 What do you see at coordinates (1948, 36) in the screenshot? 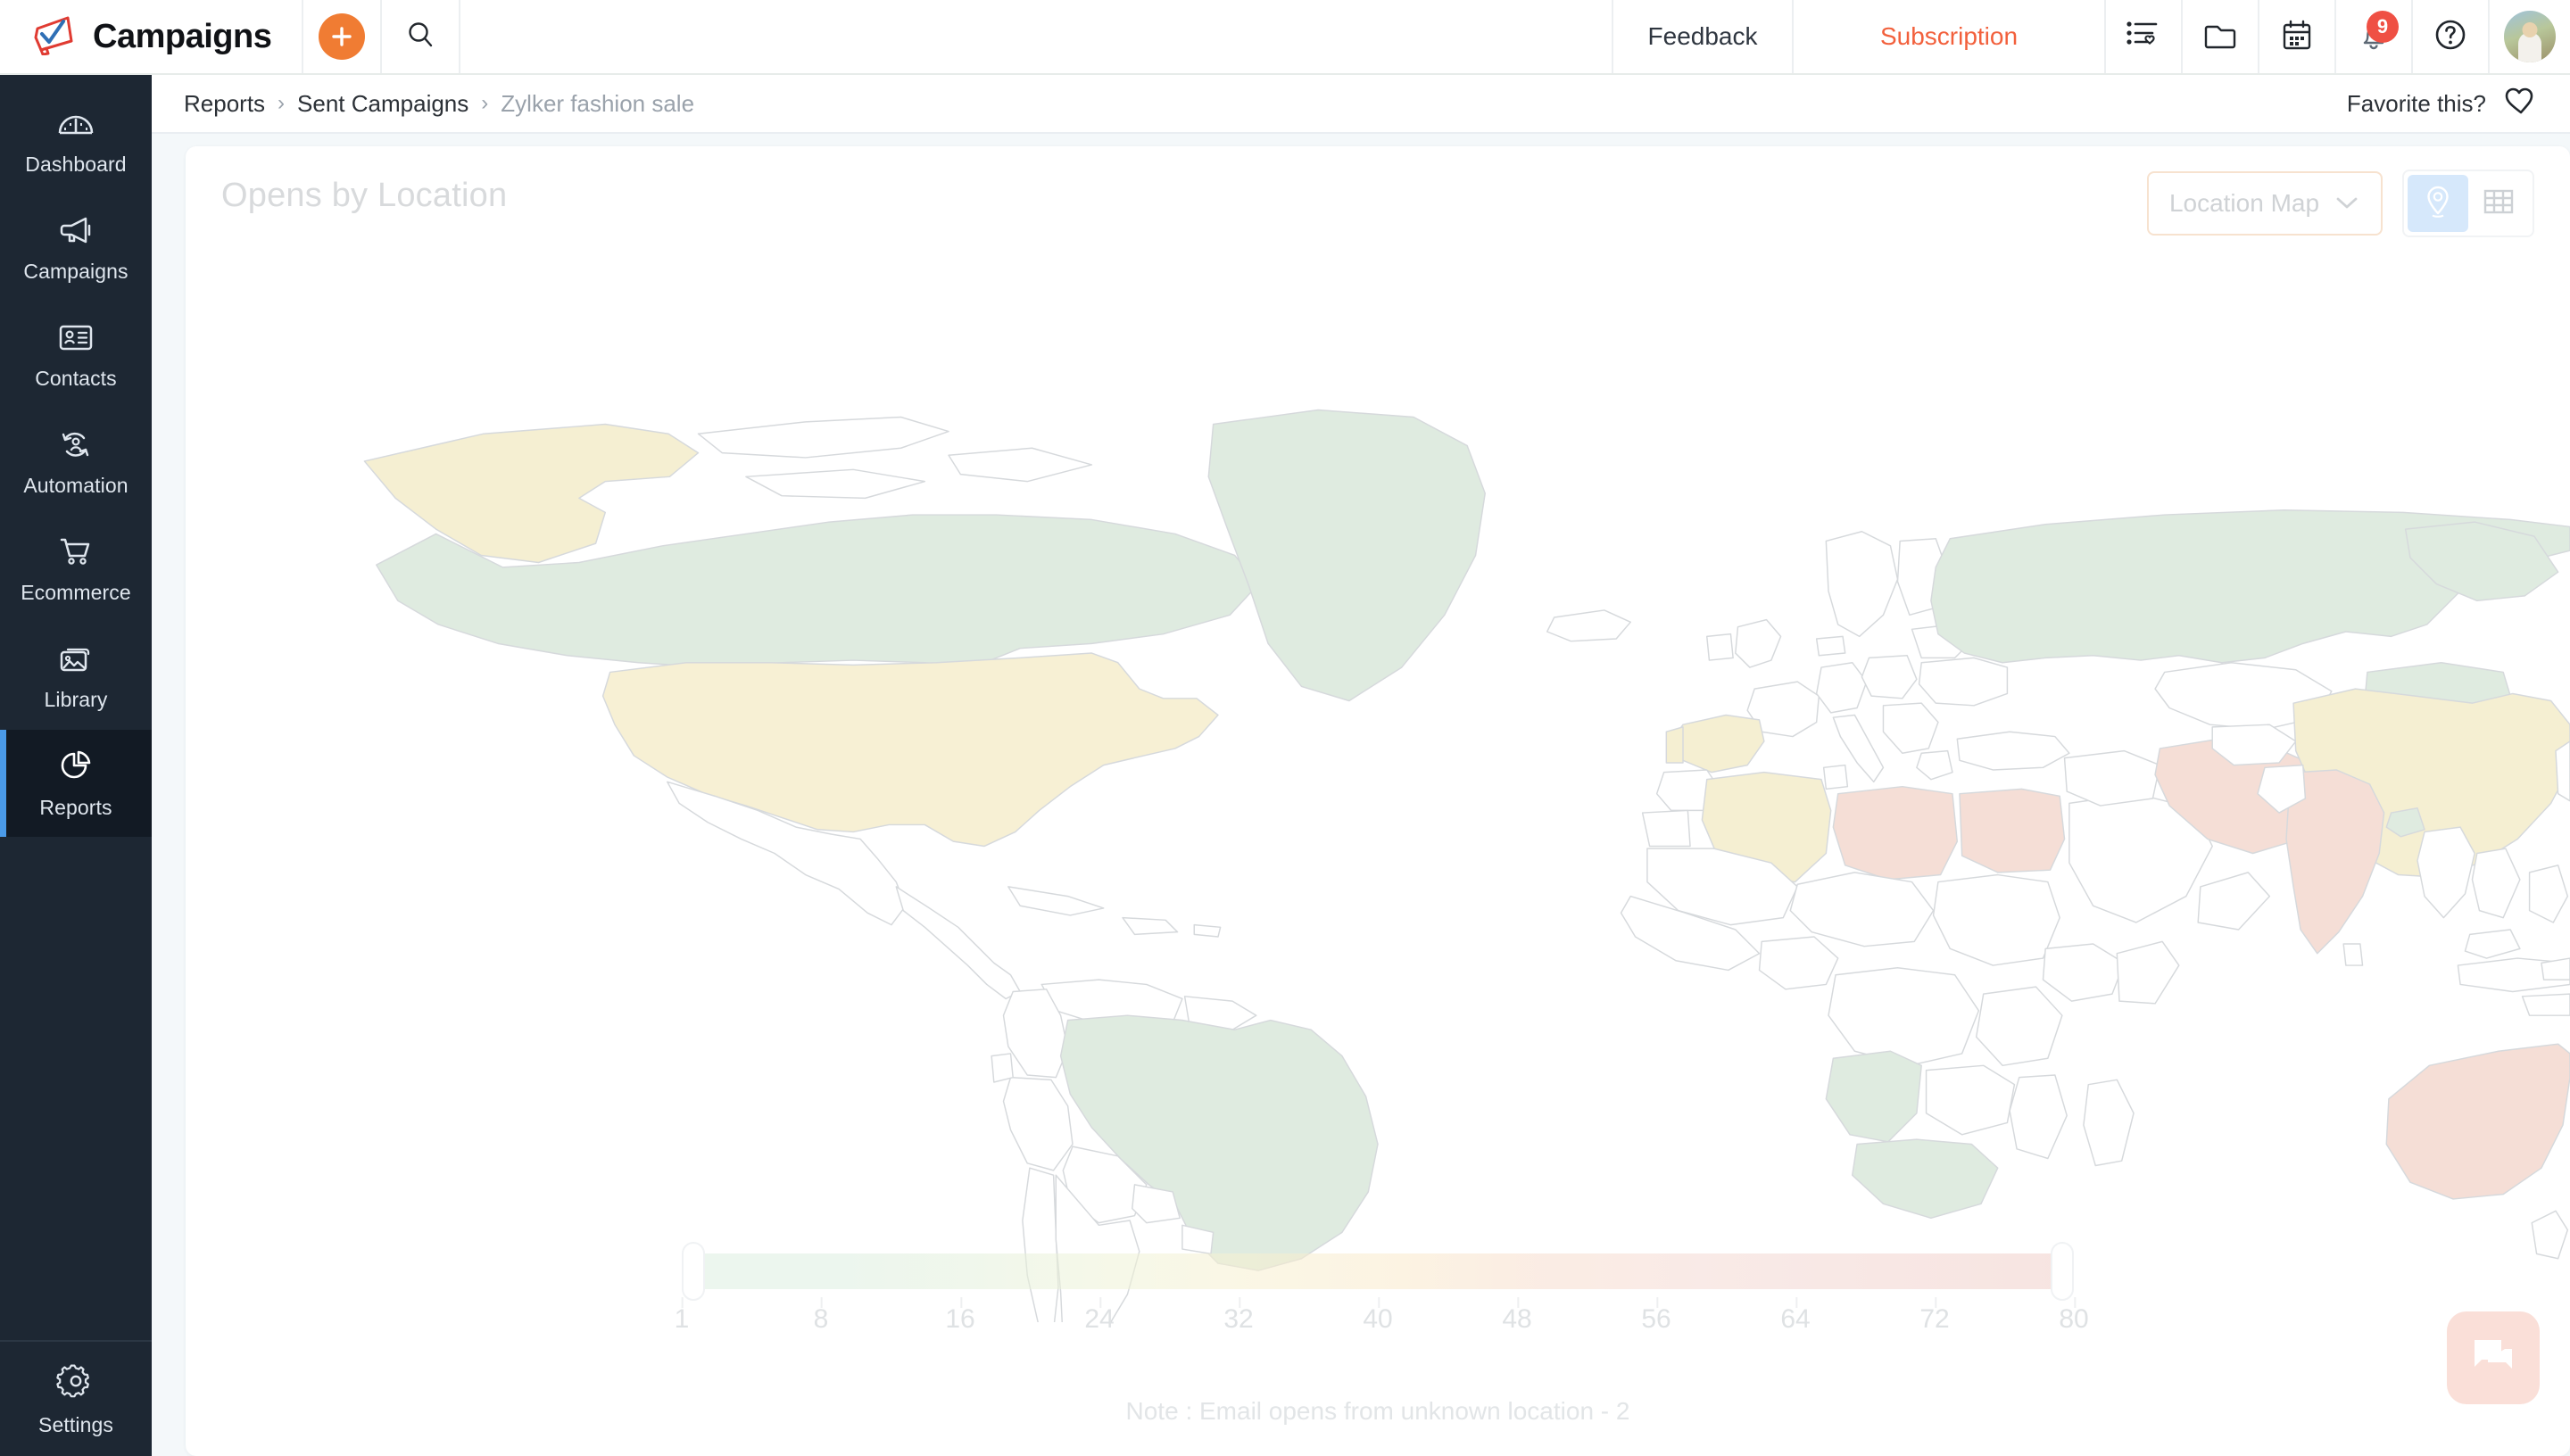
I see `subscription-link: Subscription` at bounding box center [1948, 36].